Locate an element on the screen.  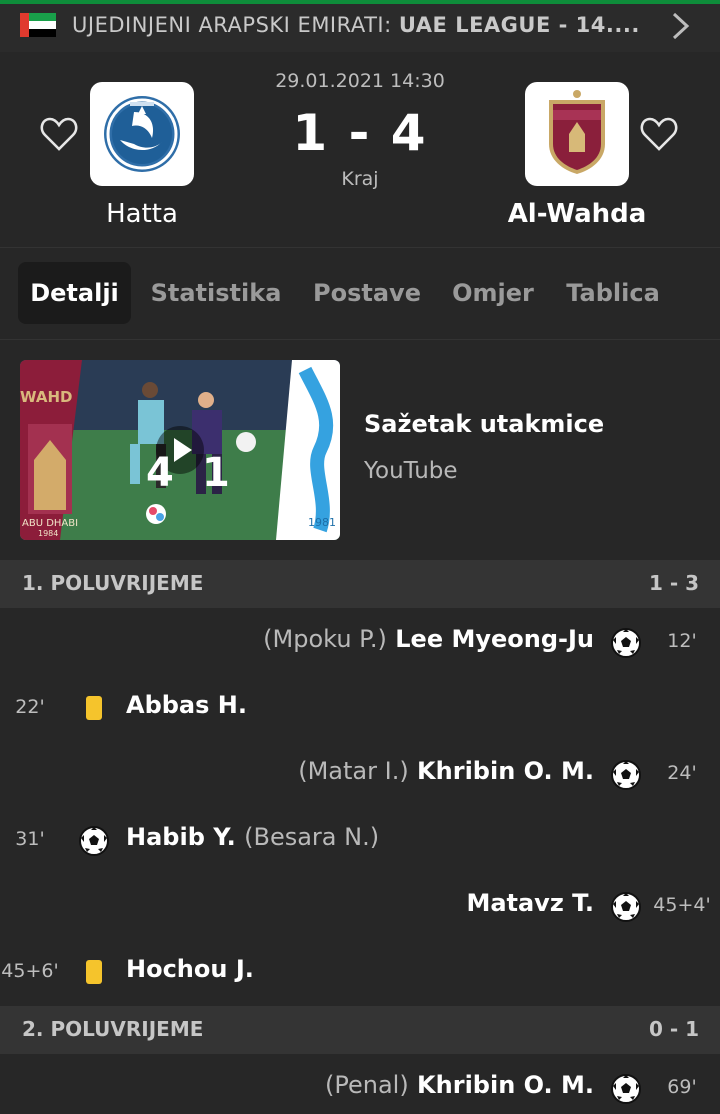
uae-flag-icon is located at coordinates (38, 25).